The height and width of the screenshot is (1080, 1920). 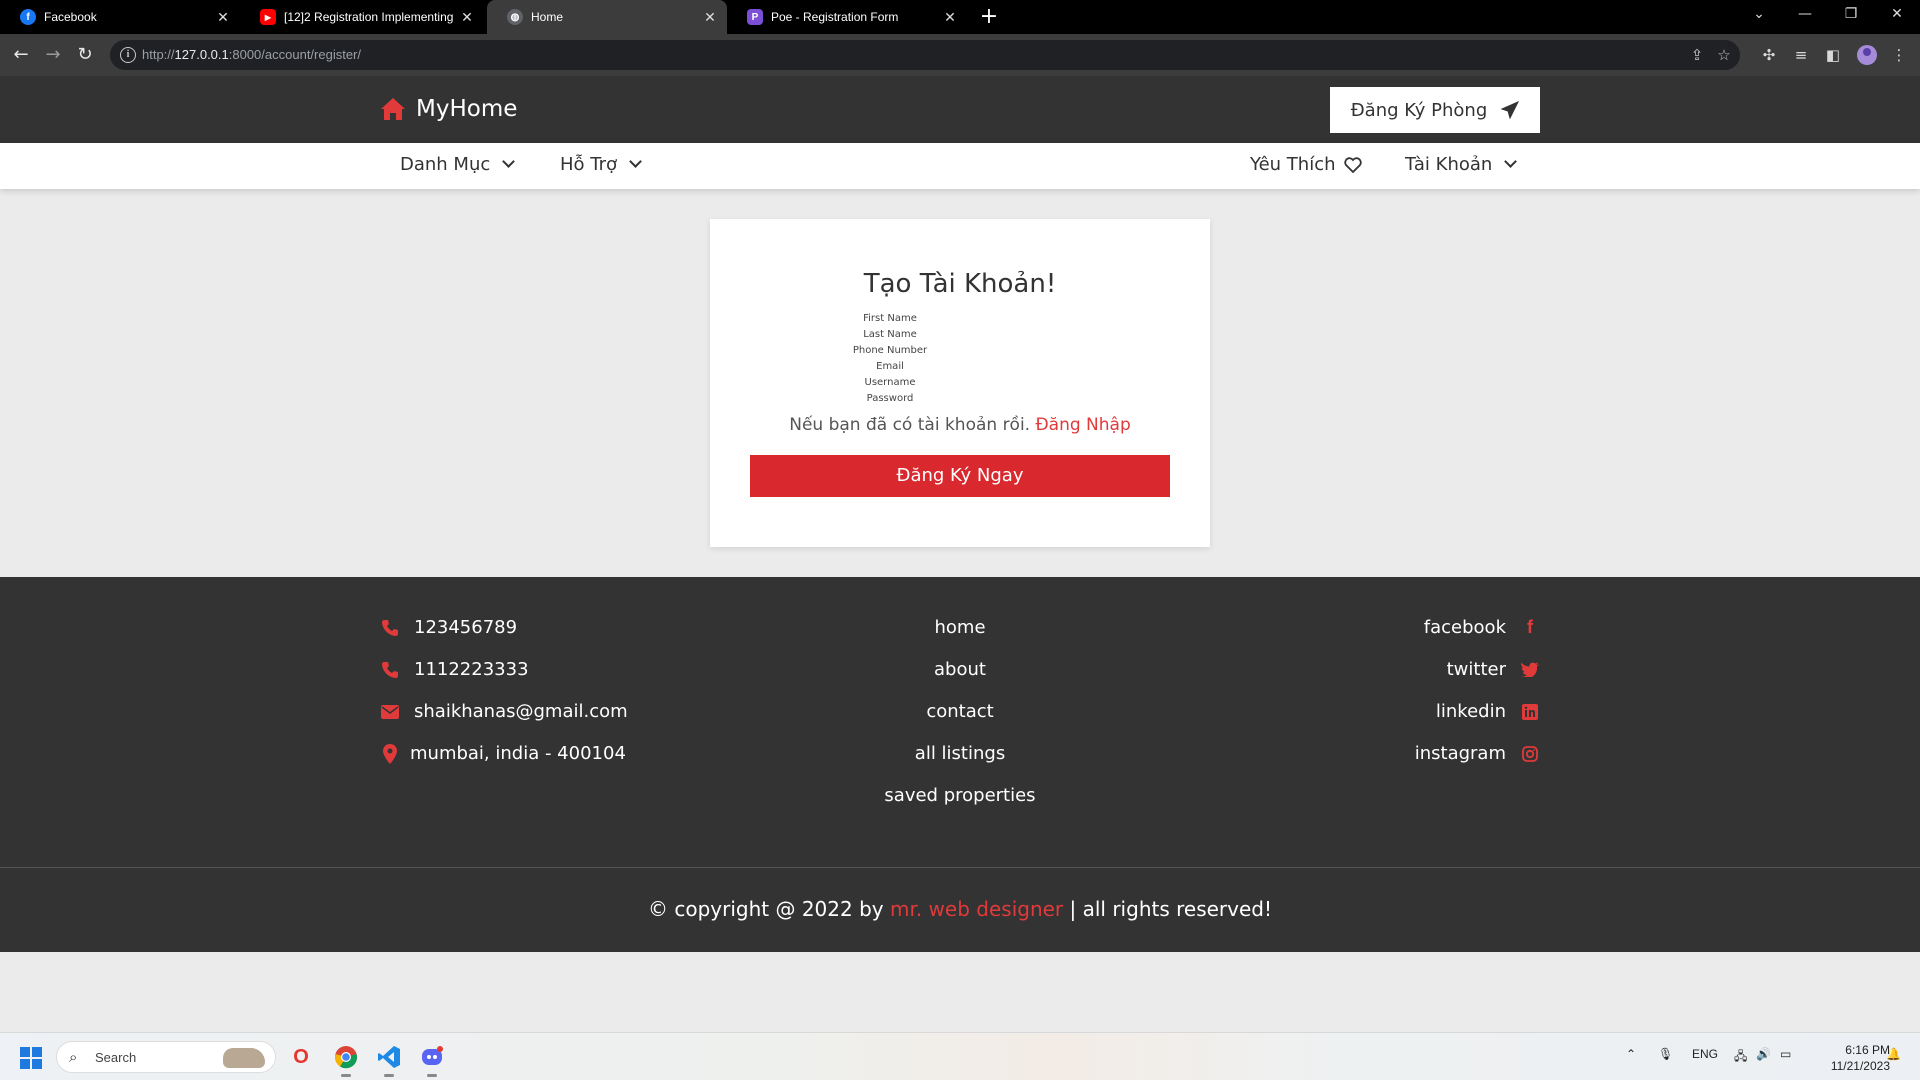 What do you see at coordinates (989, 17) in the screenshot?
I see `new-tab-button: +` at bounding box center [989, 17].